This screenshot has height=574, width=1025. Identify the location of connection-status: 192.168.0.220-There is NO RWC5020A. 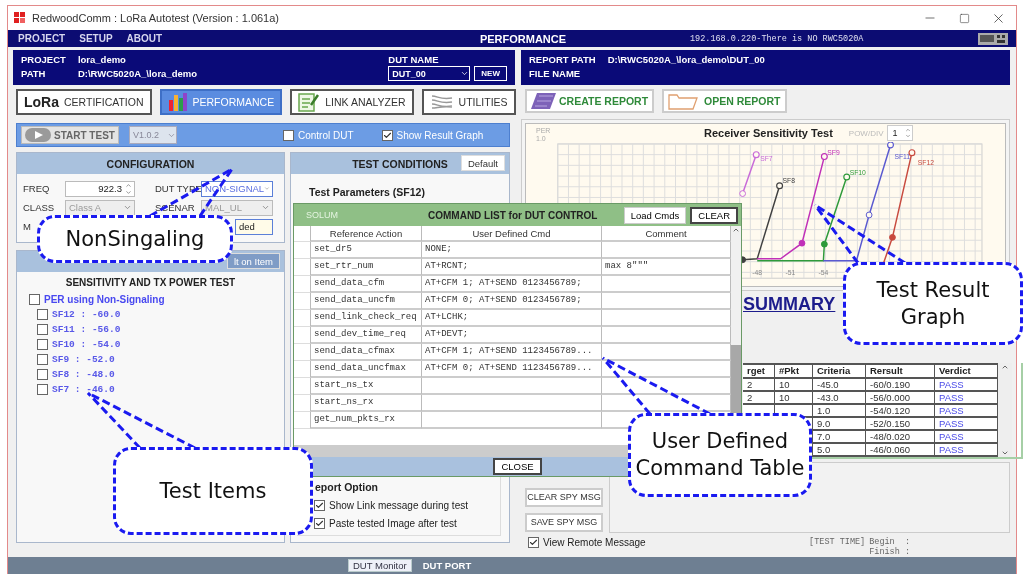
(777, 38).